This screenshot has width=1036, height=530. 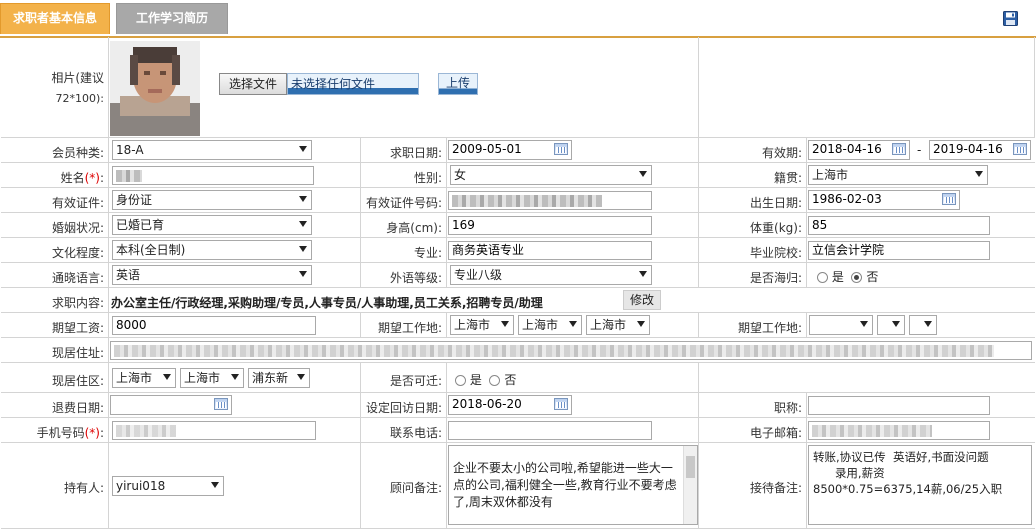 I want to click on overseas-radio-group: 是 否, so click(x=847, y=276).